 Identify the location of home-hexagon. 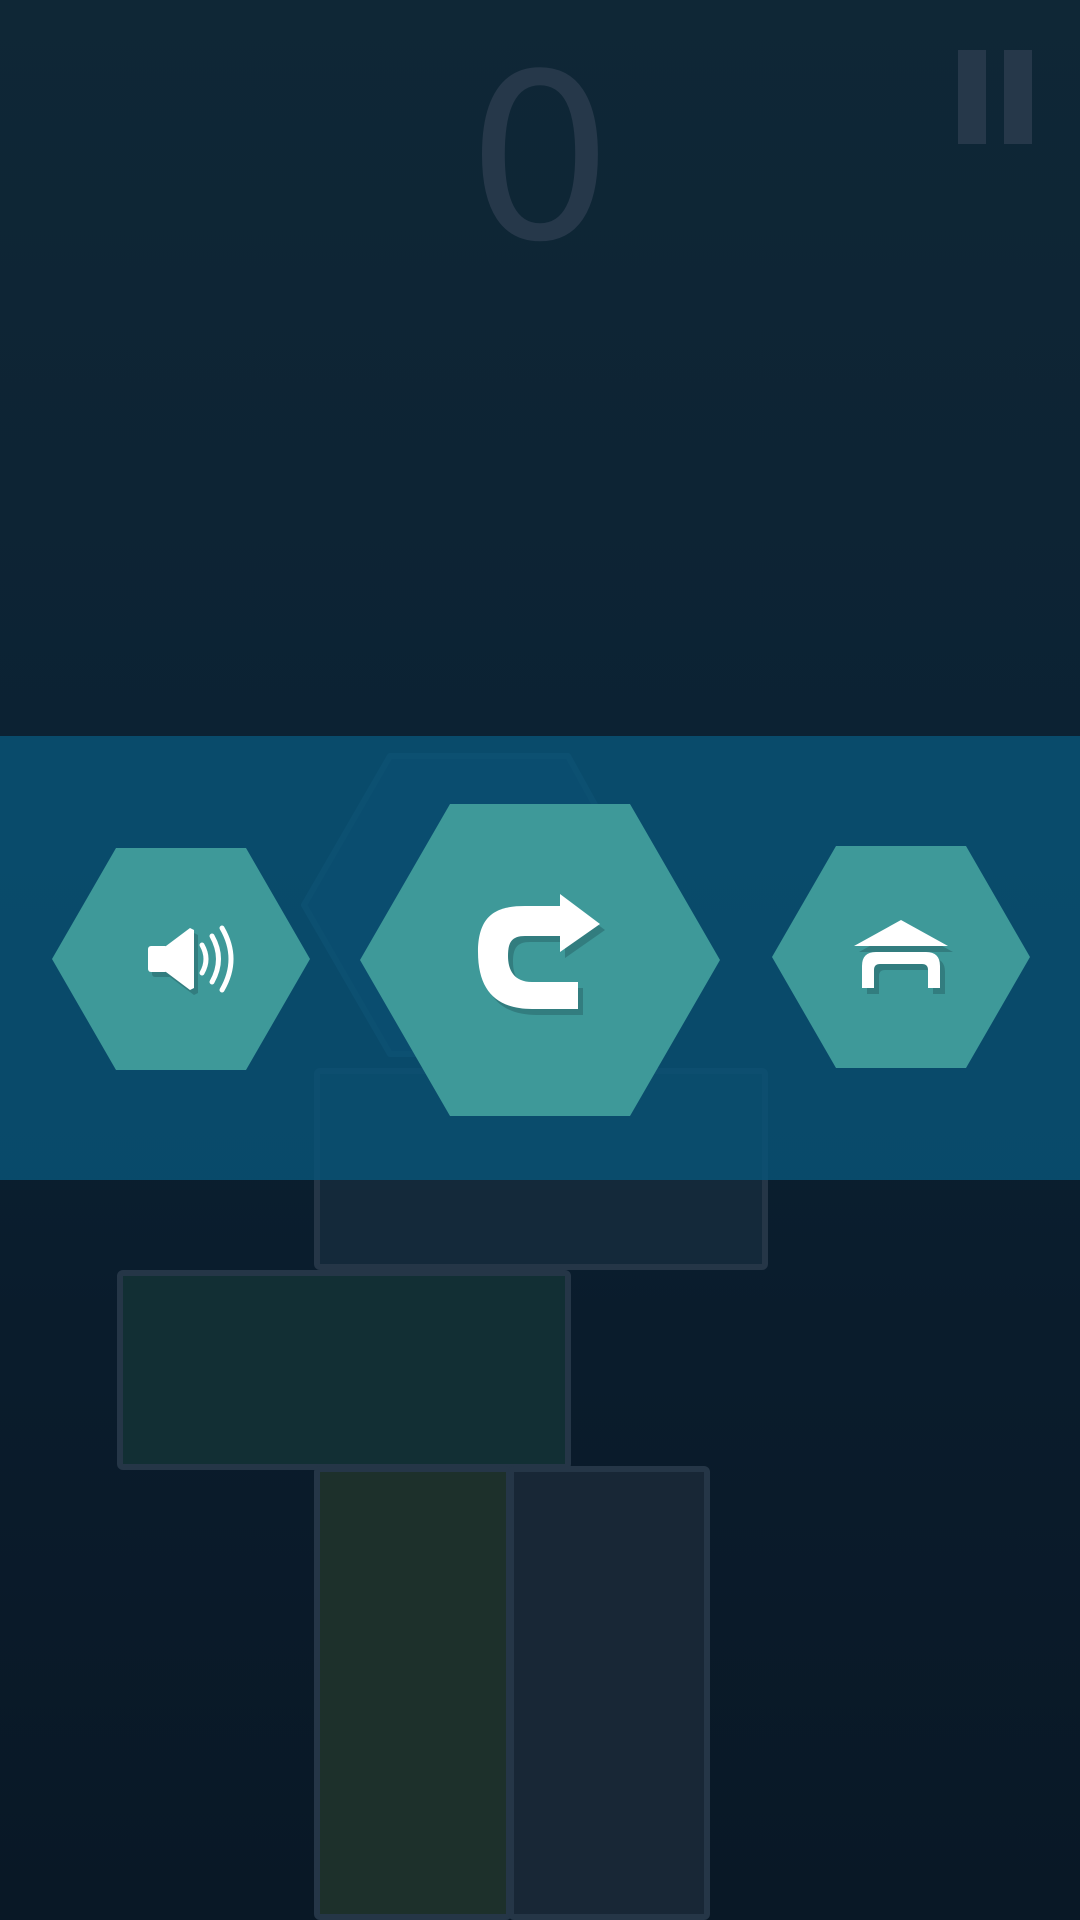
(901, 957).